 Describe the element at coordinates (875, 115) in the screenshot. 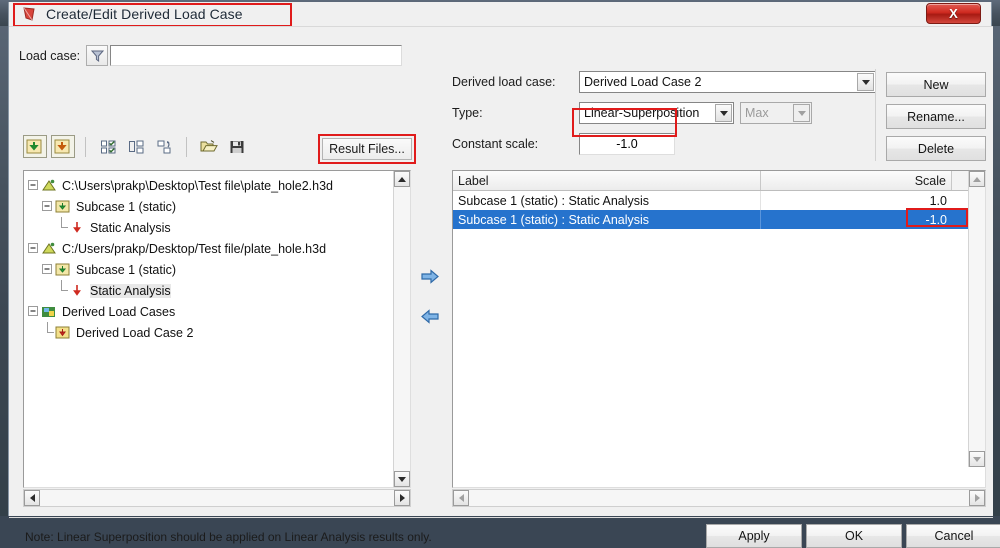

I see `form-divider` at that location.